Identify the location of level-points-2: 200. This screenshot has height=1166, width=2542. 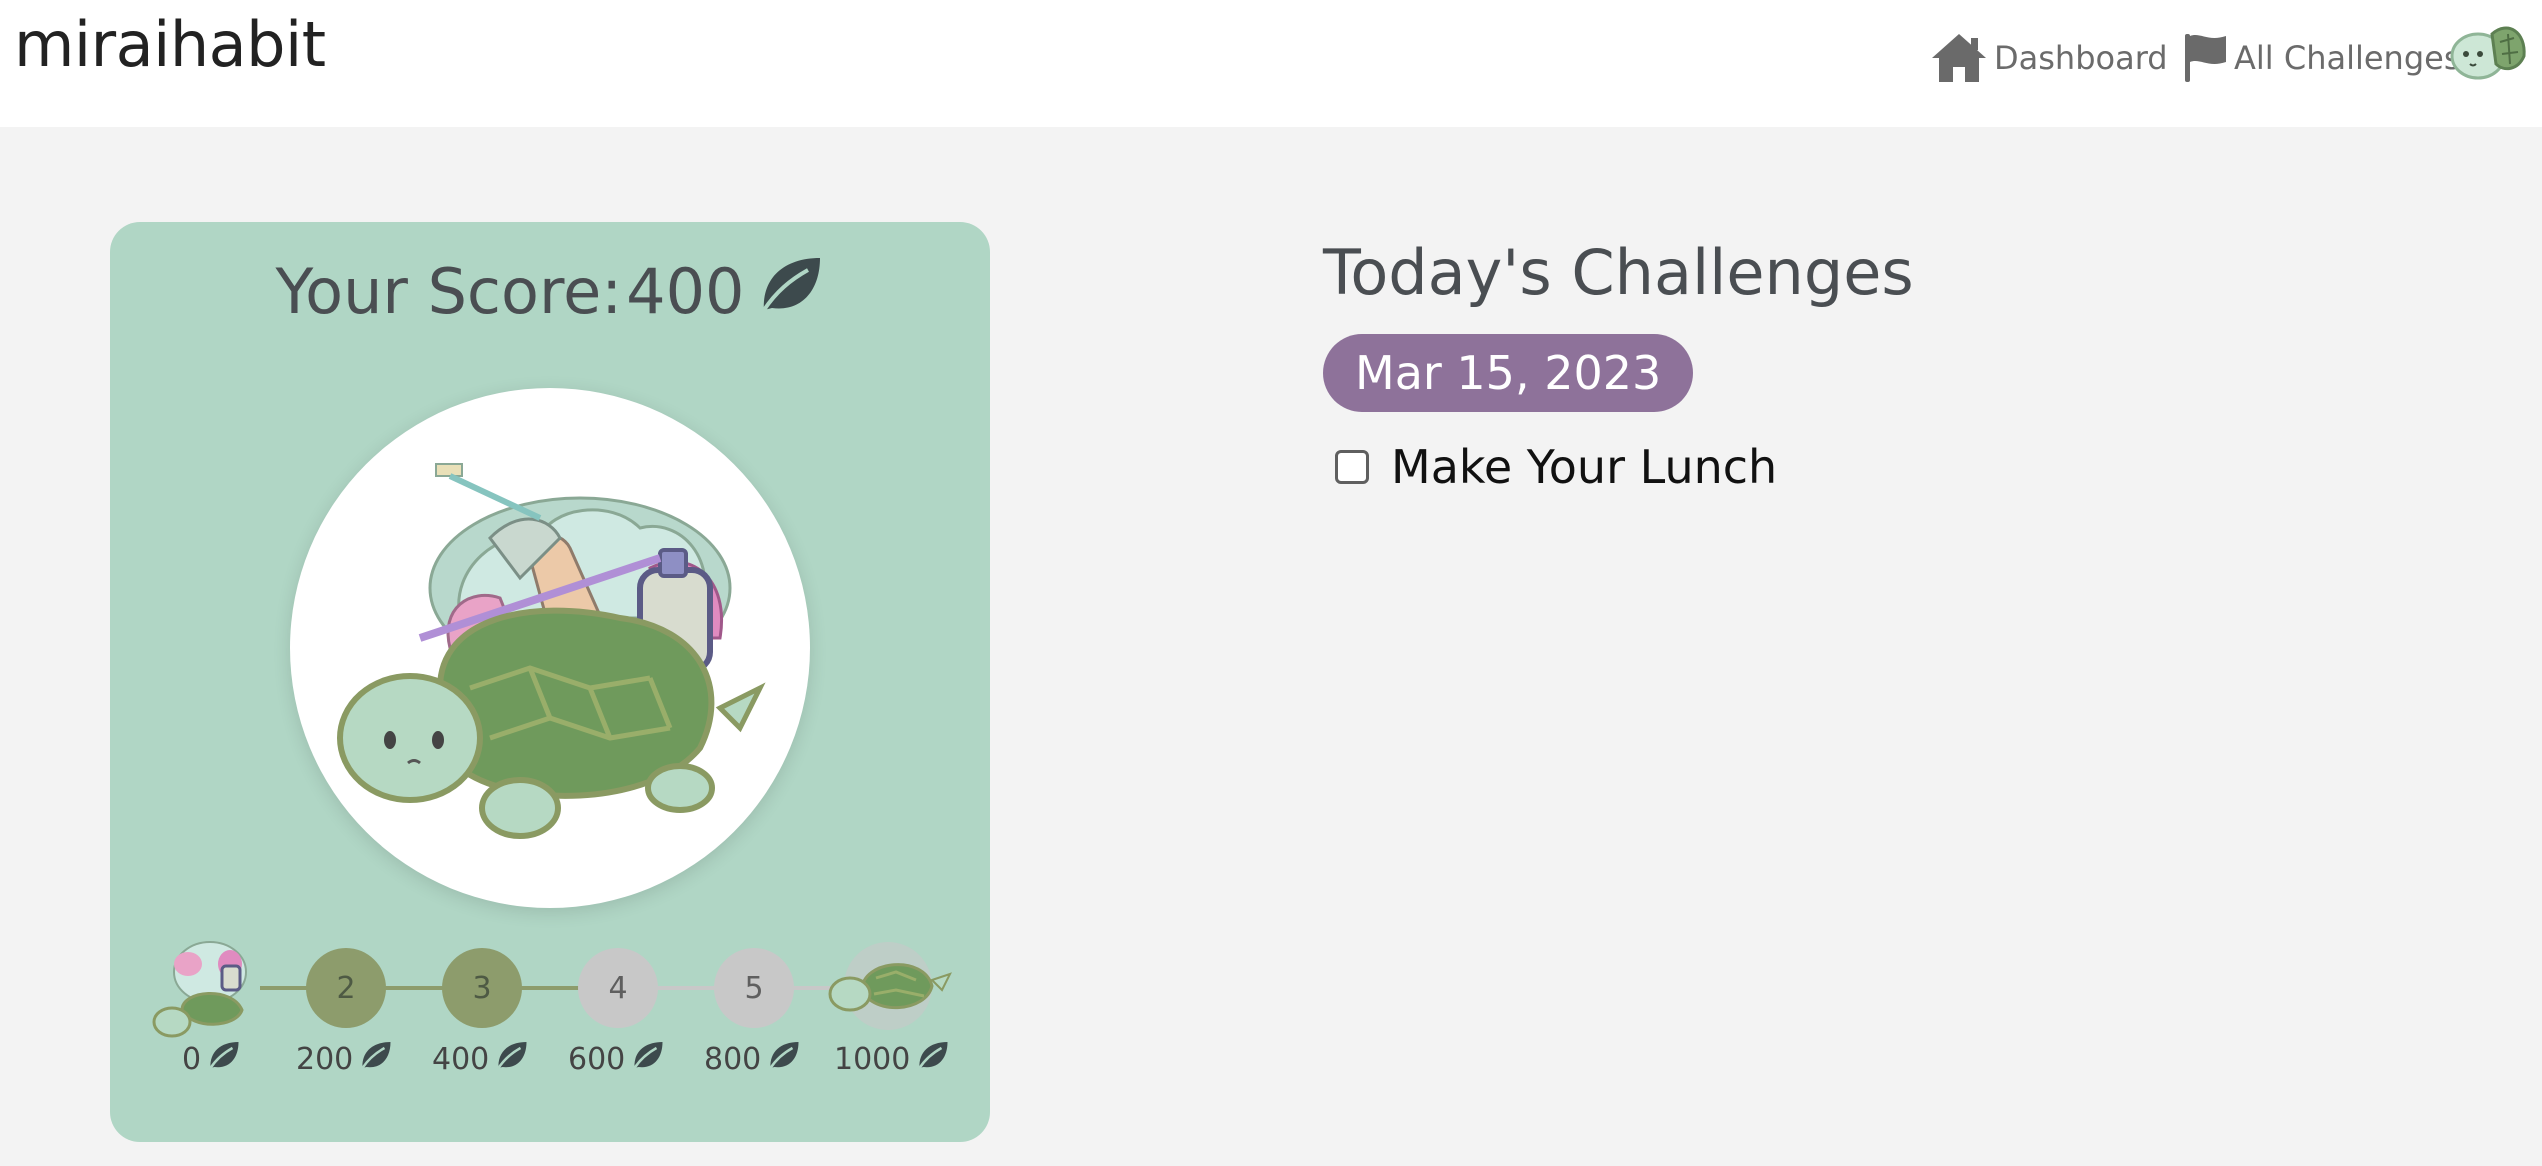
(344, 1059).